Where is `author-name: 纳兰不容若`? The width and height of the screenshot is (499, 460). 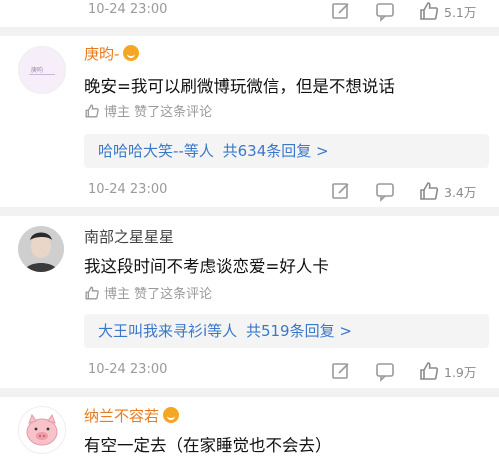 author-name: 纳兰不容若 is located at coordinates (121, 416).